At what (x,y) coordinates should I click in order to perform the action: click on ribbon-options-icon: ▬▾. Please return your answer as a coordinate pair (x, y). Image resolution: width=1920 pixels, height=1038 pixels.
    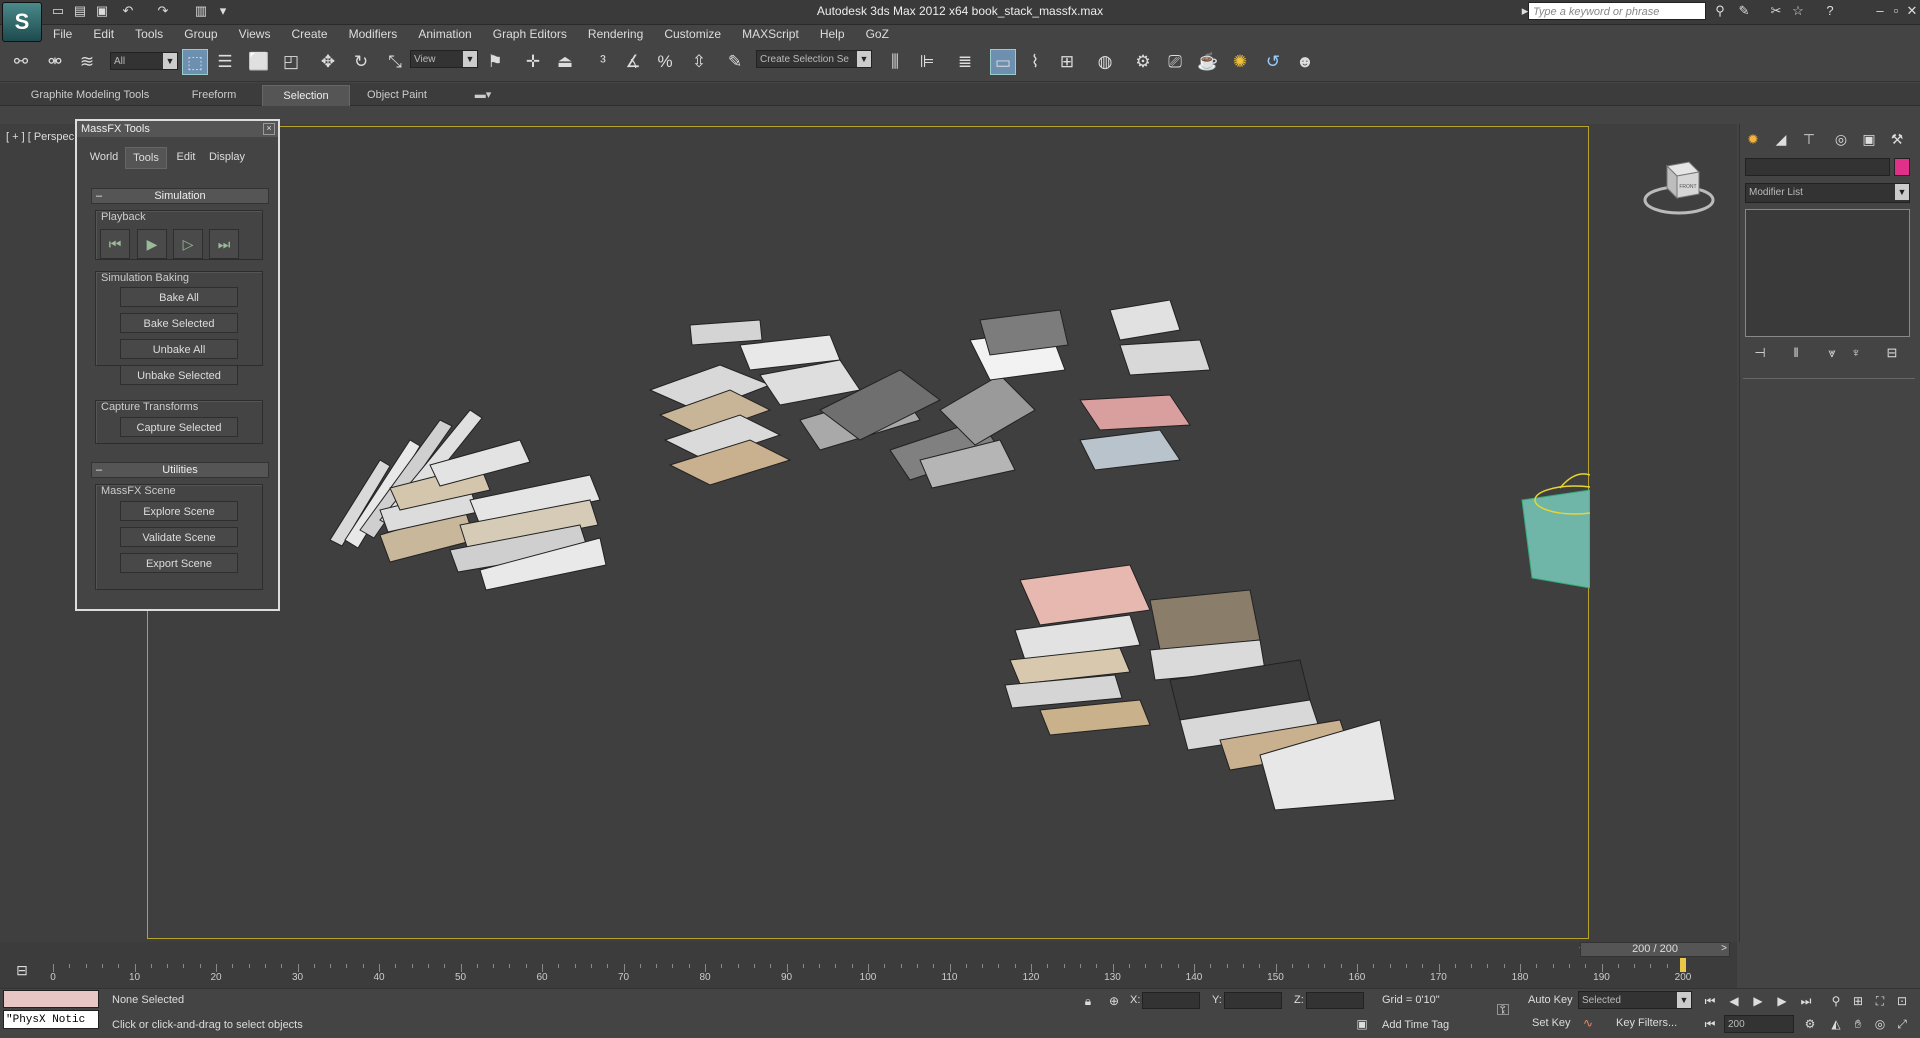
    Looking at the image, I should click on (483, 95).